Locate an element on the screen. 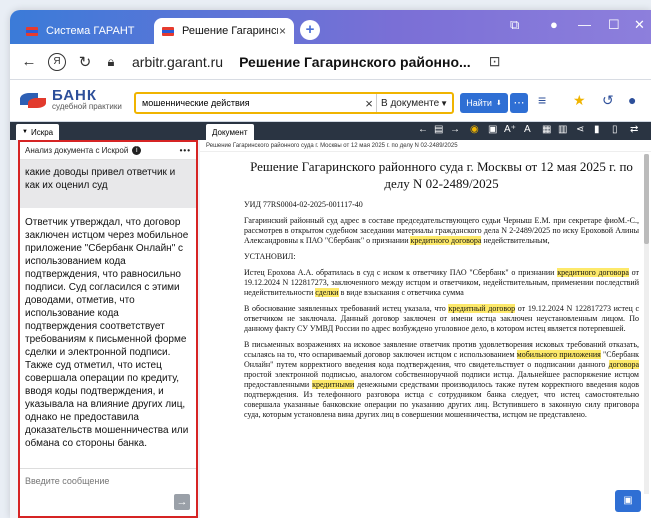  tab-document-label: Документ is located at coordinates (230, 132).